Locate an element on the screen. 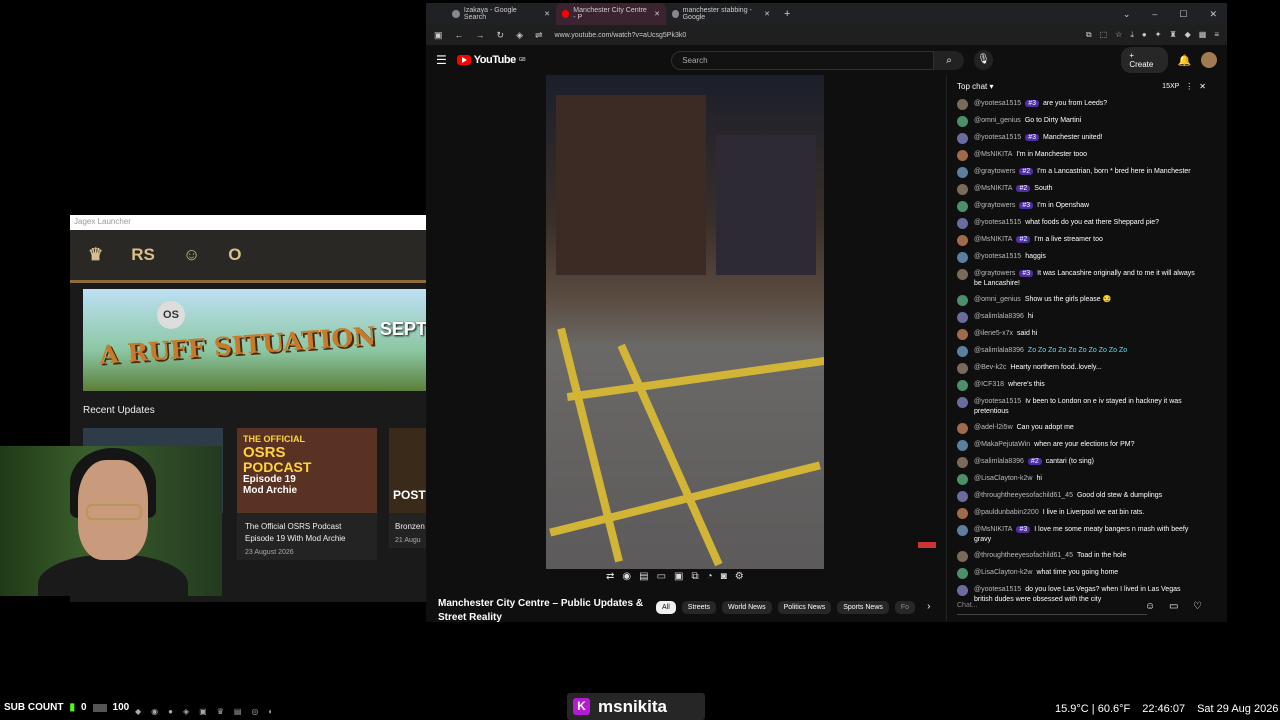 The image size is (1280, 720). chat-author: @throughtheeyesofachild61_45 is located at coordinates (1023, 555).